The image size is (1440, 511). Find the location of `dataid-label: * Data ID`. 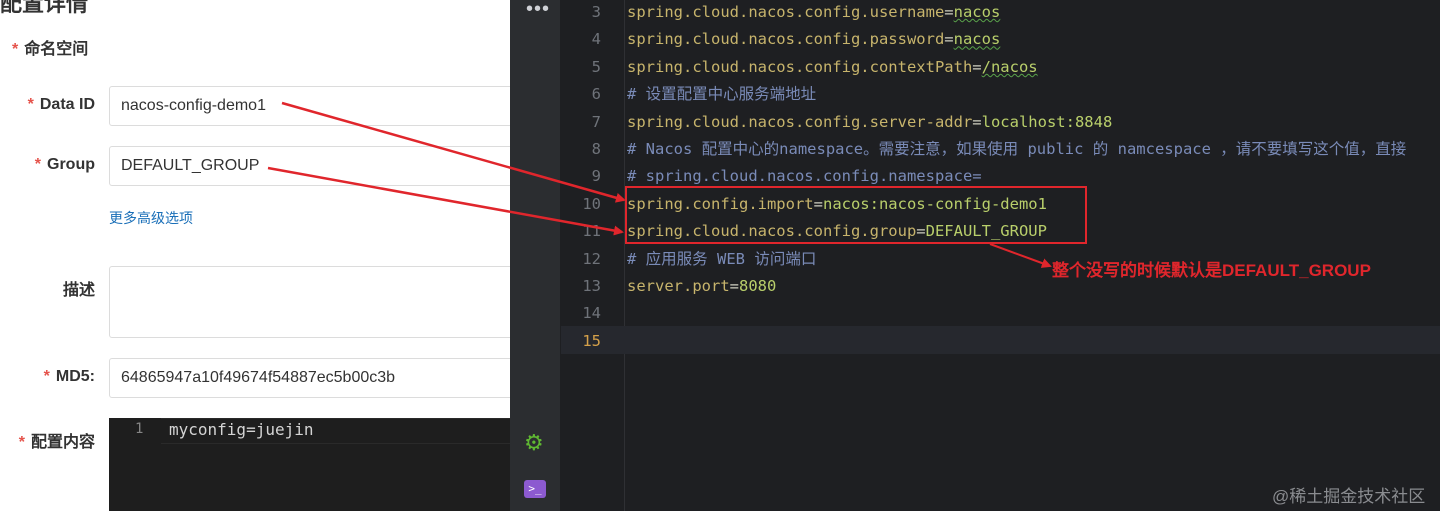

dataid-label: * Data ID is located at coordinates (61, 105).